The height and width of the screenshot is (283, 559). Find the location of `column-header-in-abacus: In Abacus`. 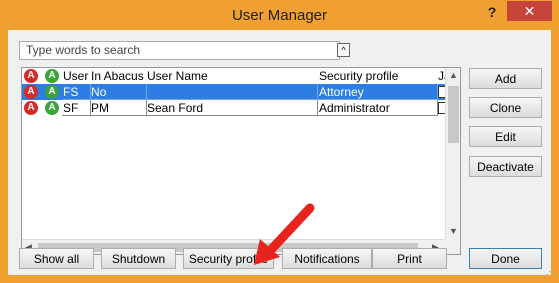

column-header-in-abacus: In Abacus is located at coordinates (119, 76).